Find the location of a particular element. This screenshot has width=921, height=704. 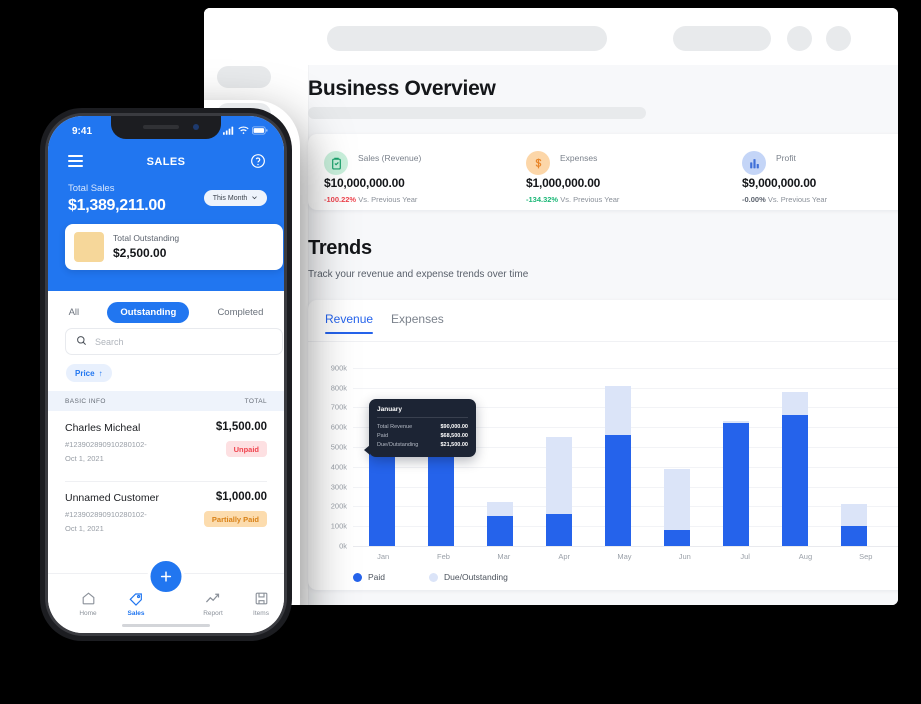

tooltip-row: Due/Outstanding $21,500.00 is located at coordinates (422, 444).